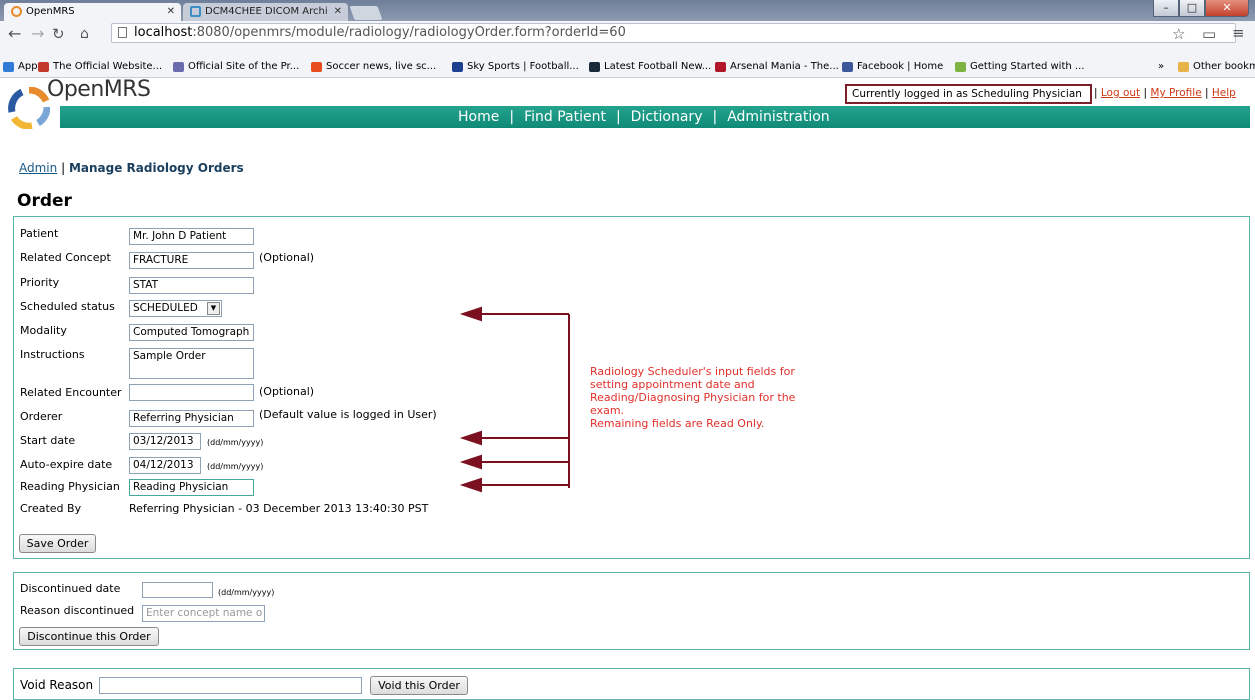  What do you see at coordinates (667, 117) in the screenshot?
I see `nav-dictionary: Dictionary` at bounding box center [667, 117].